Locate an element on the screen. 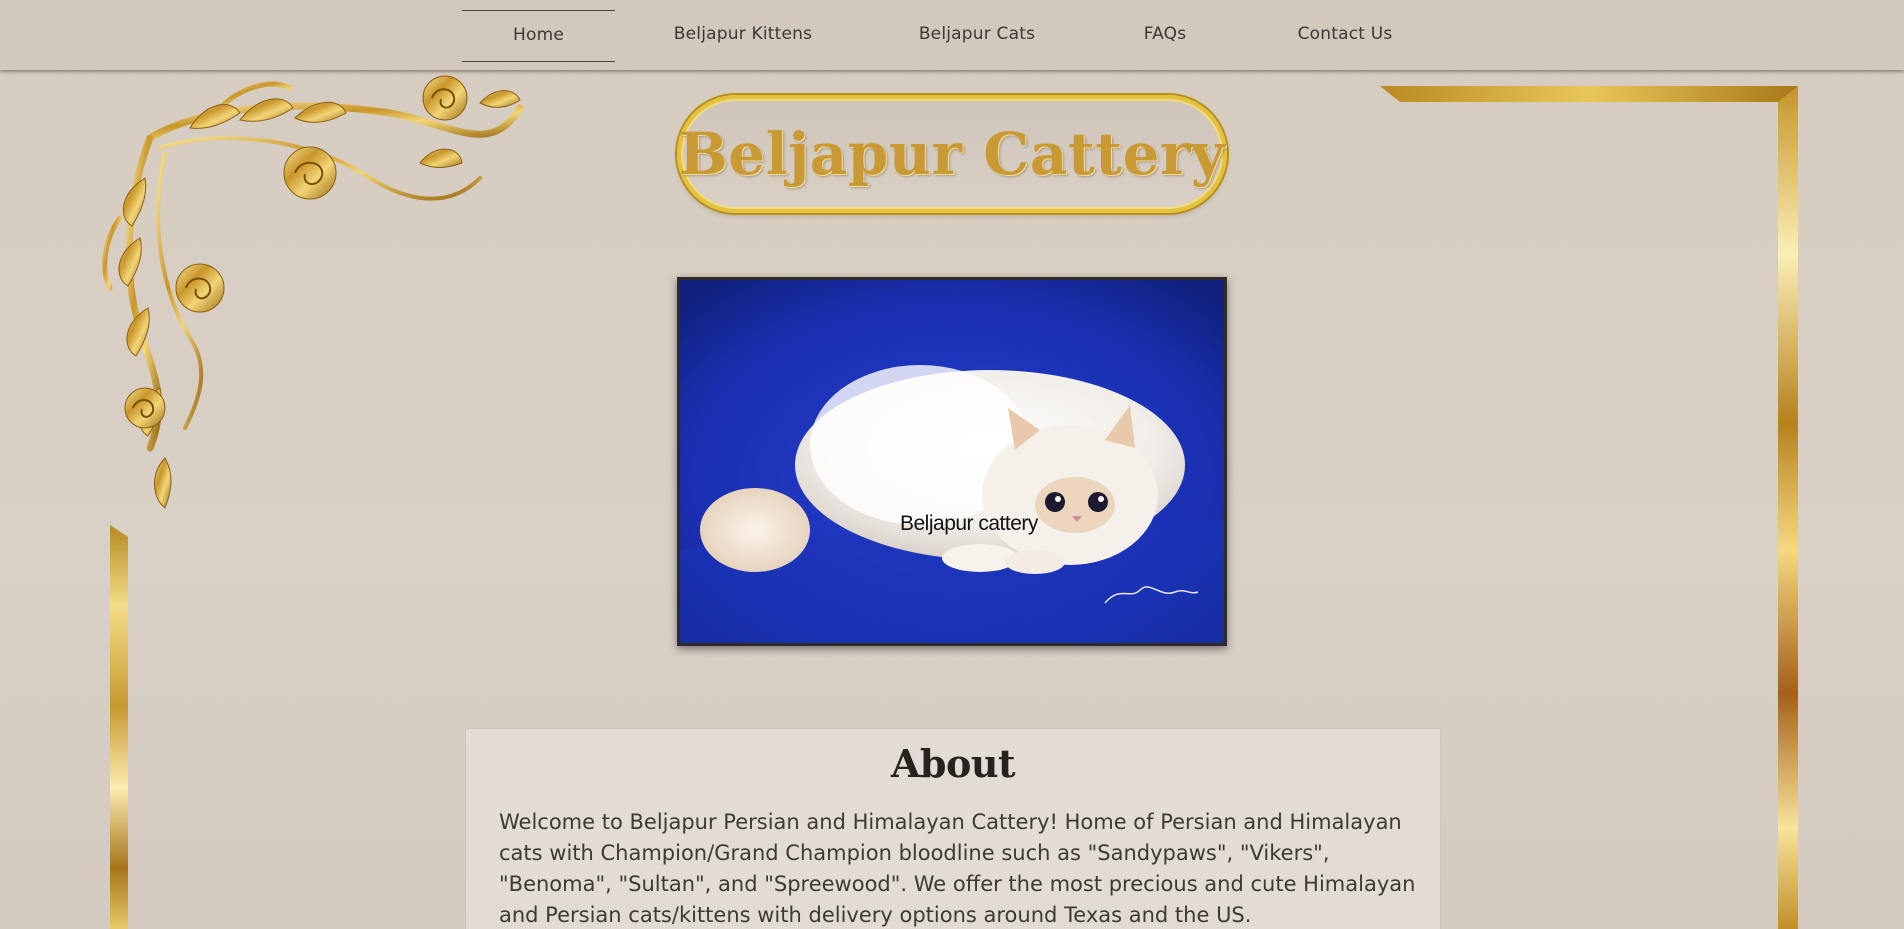 Image resolution: width=1904 pixels, height=929 pixels. hero-cat-photo: Beljapur cattery is located at coordinates (952, 461).